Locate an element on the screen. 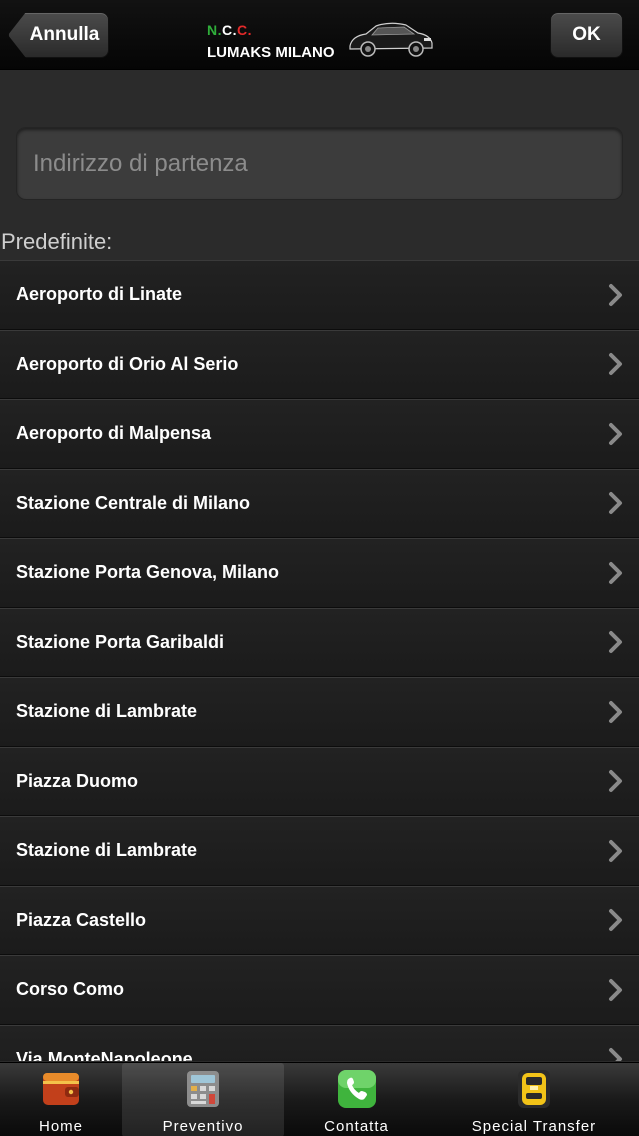 The height and width of the screenshot is (1136, 639). list-item: Corso Como is located at coordinates (319, 990).